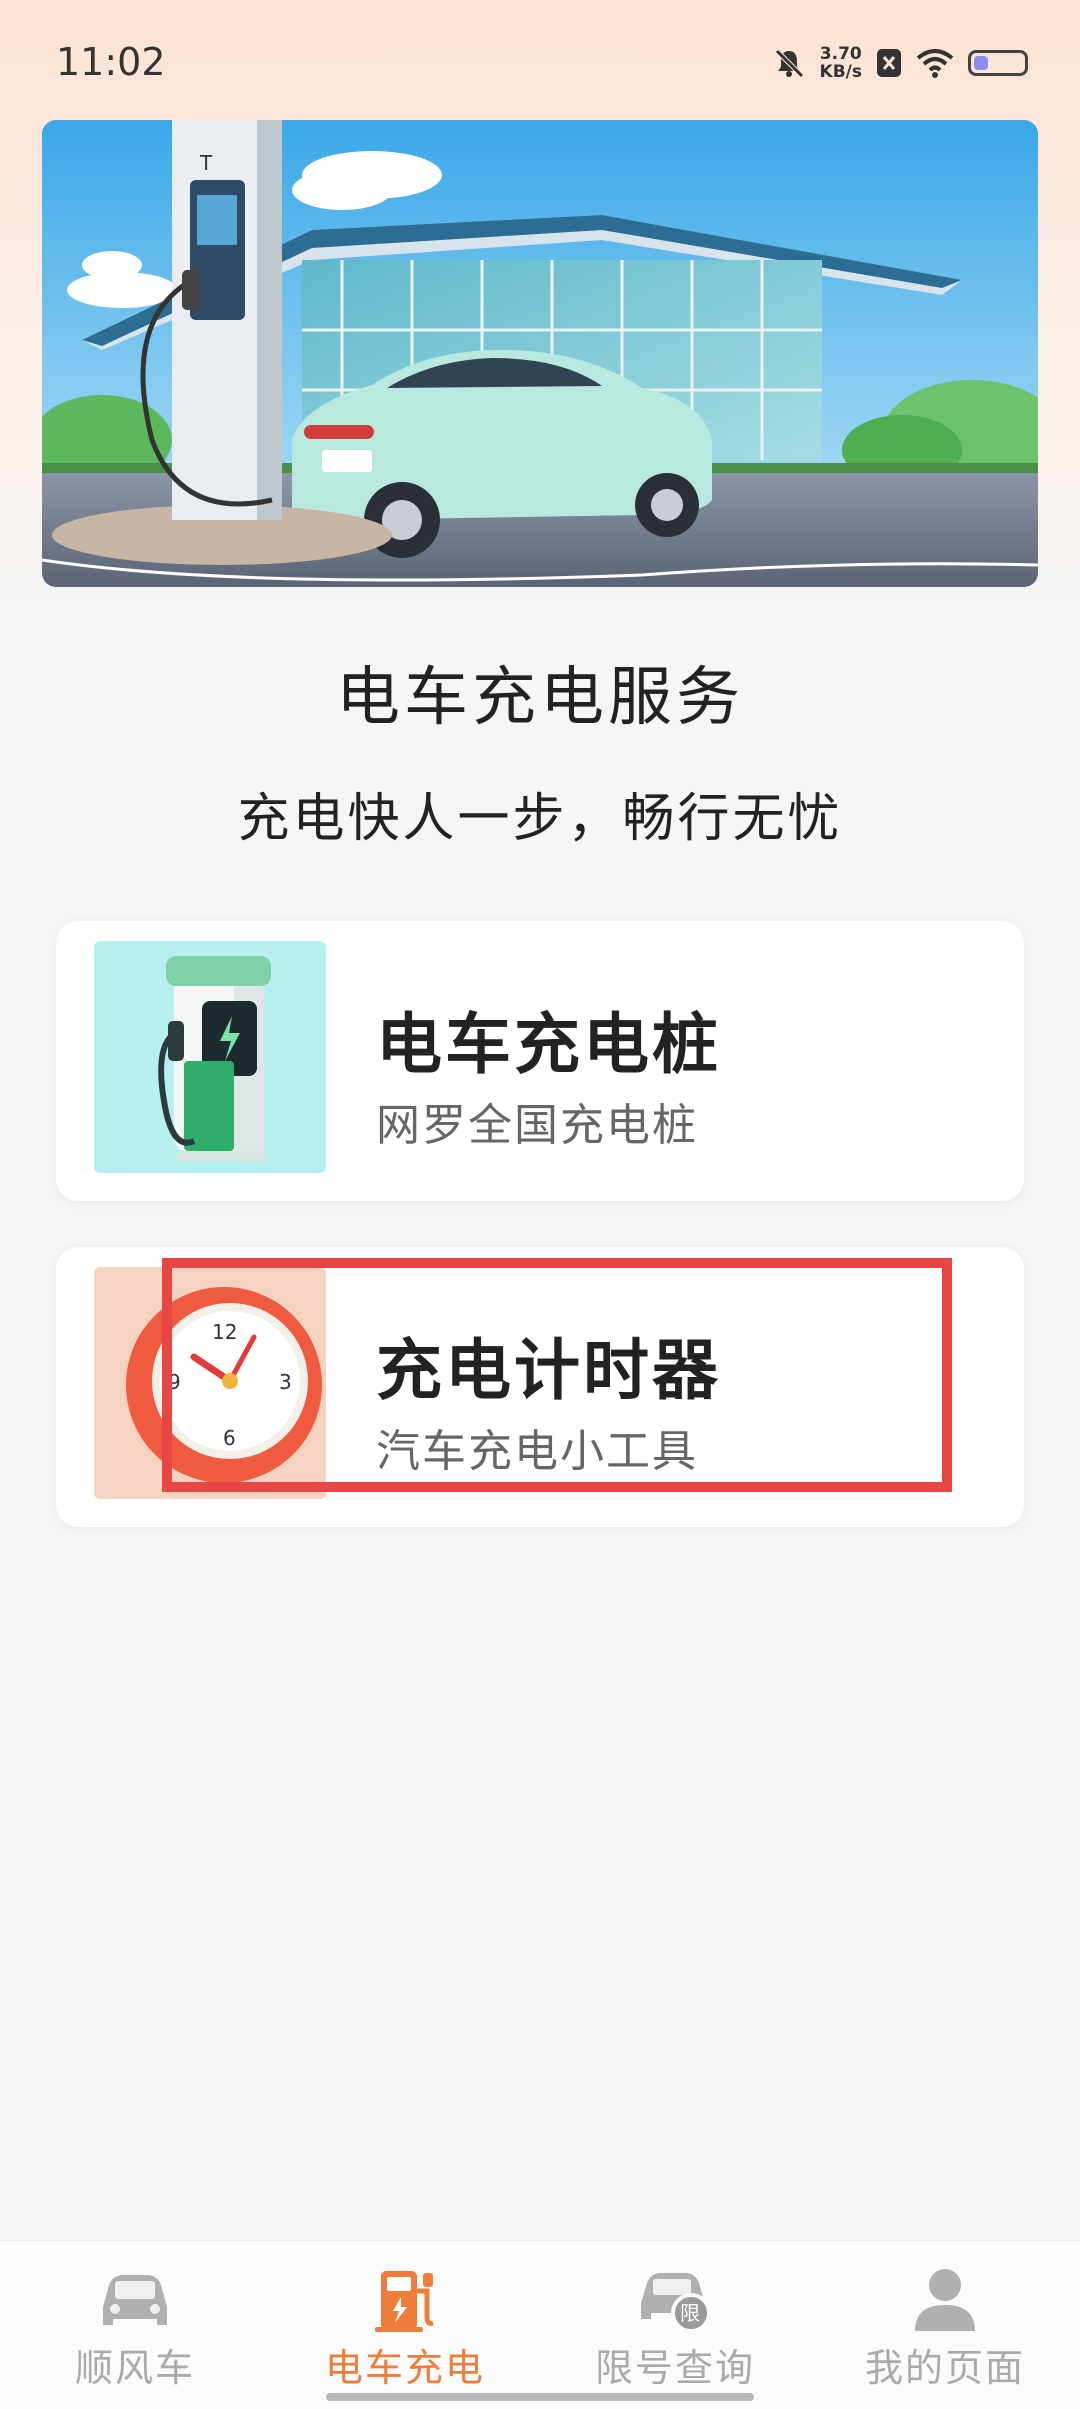  What do you see at coordinates (540, 819) in the screenshot?
I see `page-subtitle: 充电快人一步，畅行无忧` at bounding box center [540, 819].